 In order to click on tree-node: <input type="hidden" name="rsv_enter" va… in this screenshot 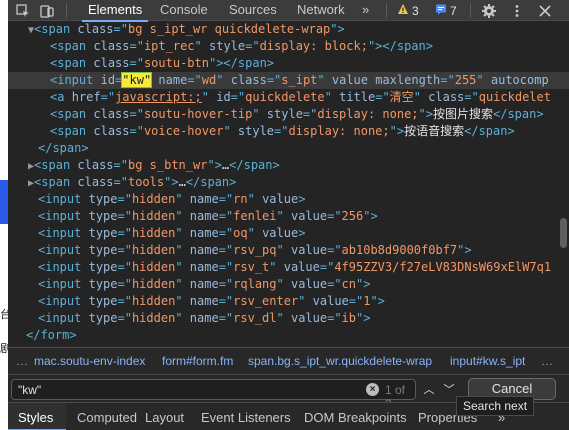, I will do `click(288, 301)`.